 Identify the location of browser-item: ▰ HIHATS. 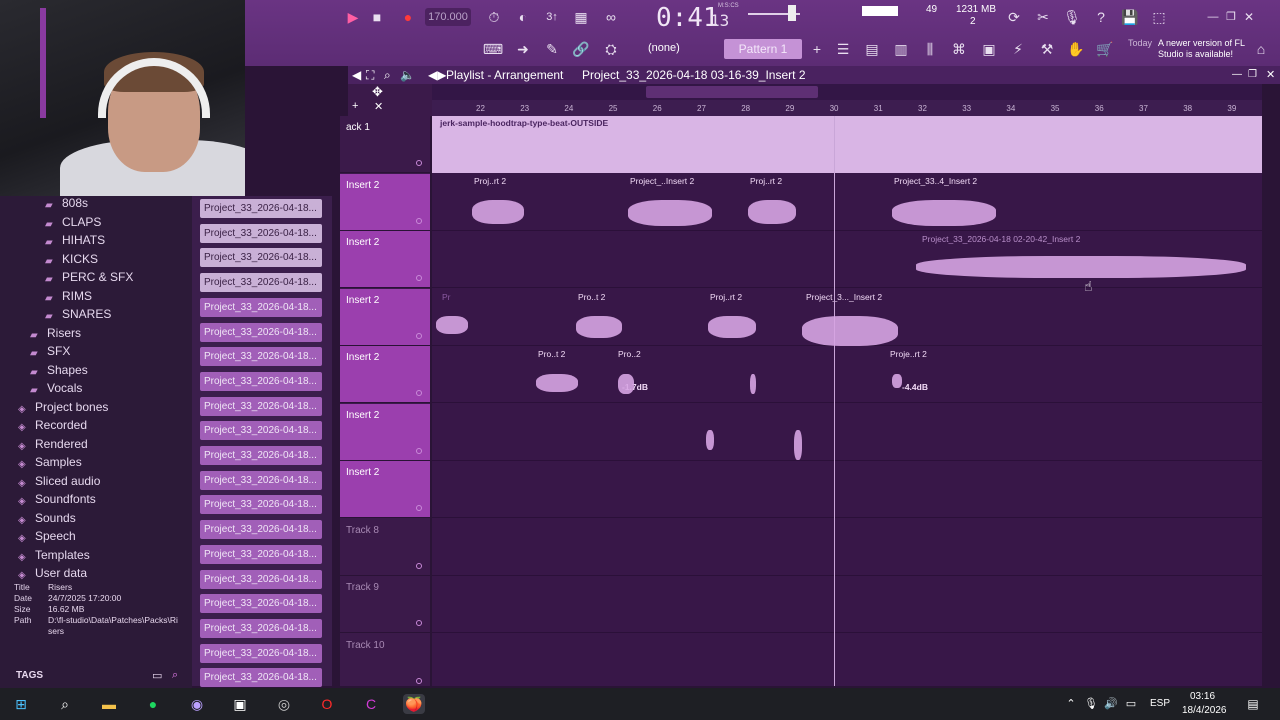
(75, 240).